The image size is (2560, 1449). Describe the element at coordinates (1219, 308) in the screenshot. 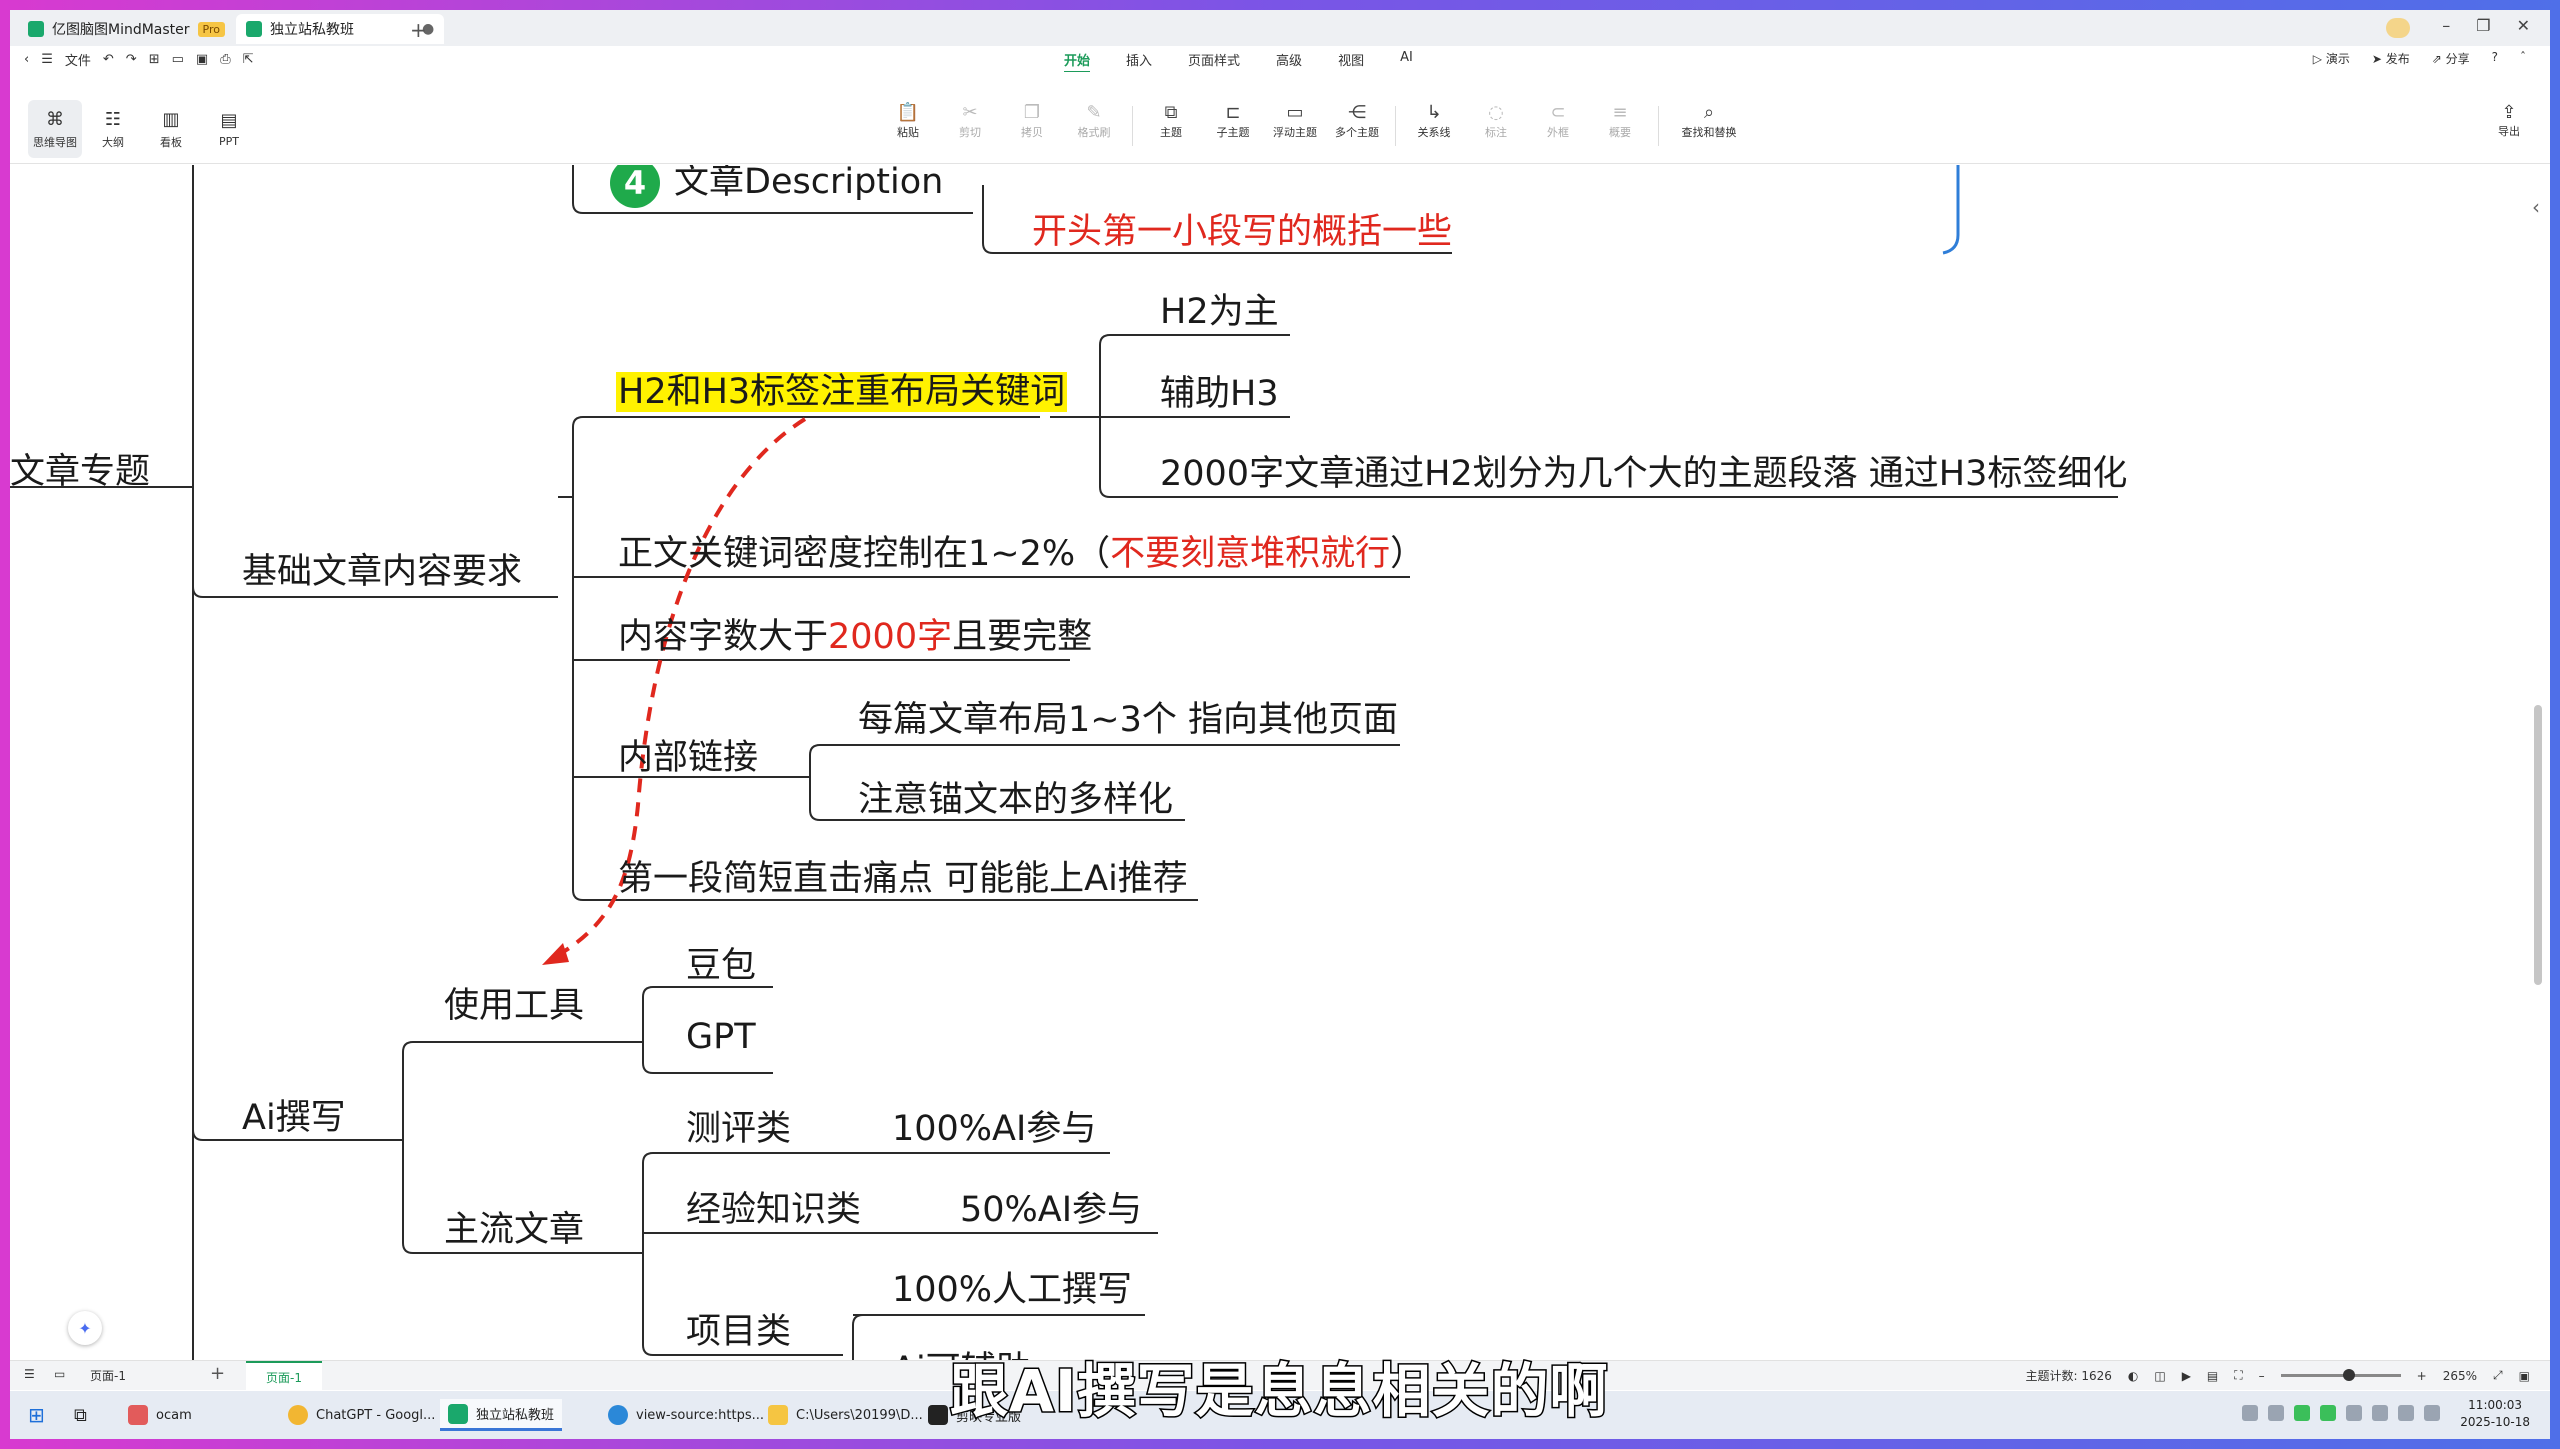

I see `node-h2-main: H2为主` at that location.